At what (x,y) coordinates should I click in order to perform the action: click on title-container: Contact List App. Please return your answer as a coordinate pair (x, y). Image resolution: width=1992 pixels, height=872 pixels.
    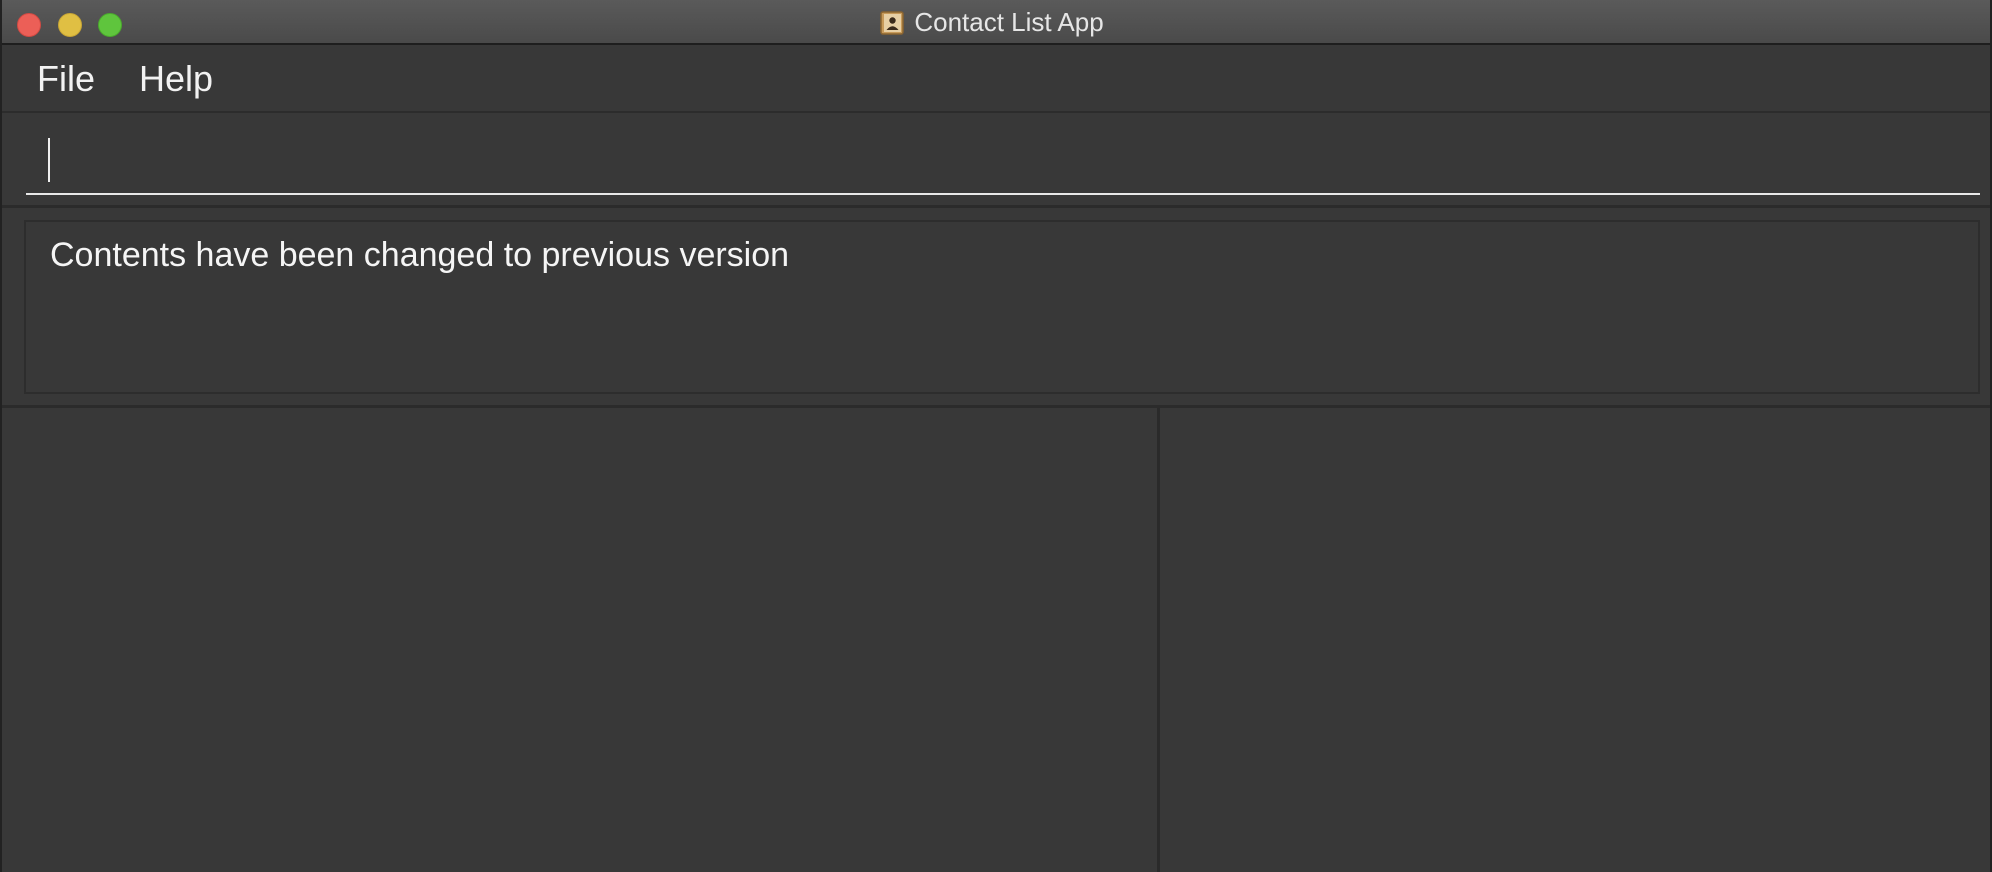
    Looking at the image, I should click on (996, 22).